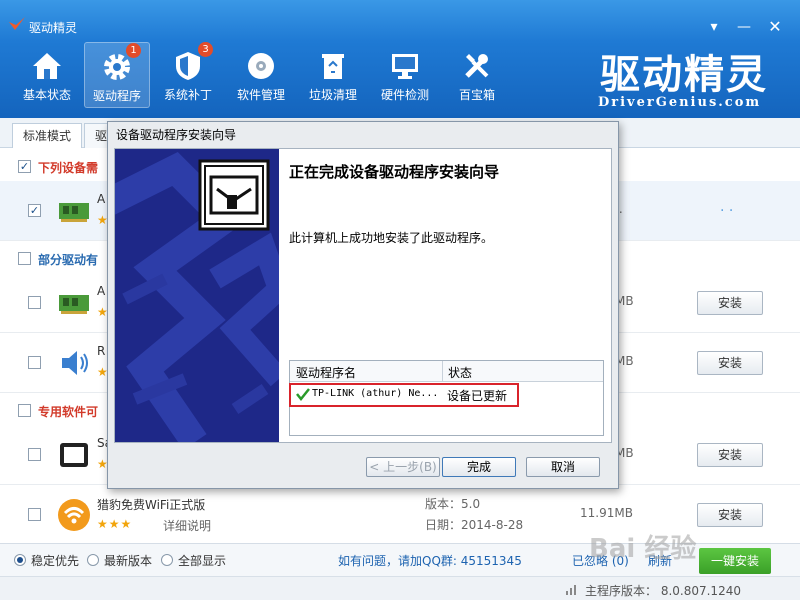  What do you see at coordinates (442, 371) in the screenshot?
I see `column-divider` at bounding box center [442, 371].